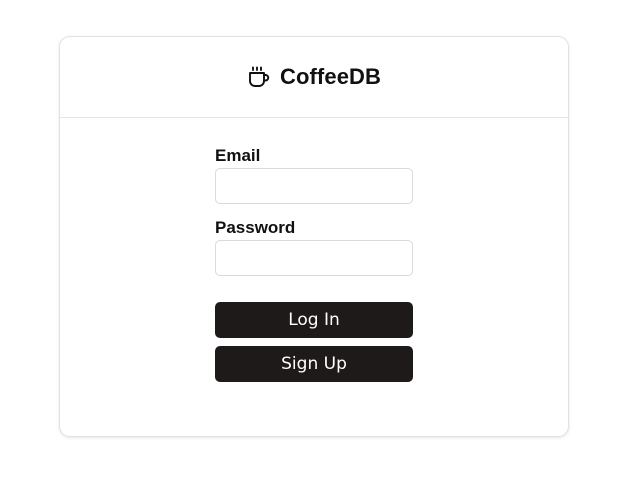  I want to click on password-field, so click(314, 258).